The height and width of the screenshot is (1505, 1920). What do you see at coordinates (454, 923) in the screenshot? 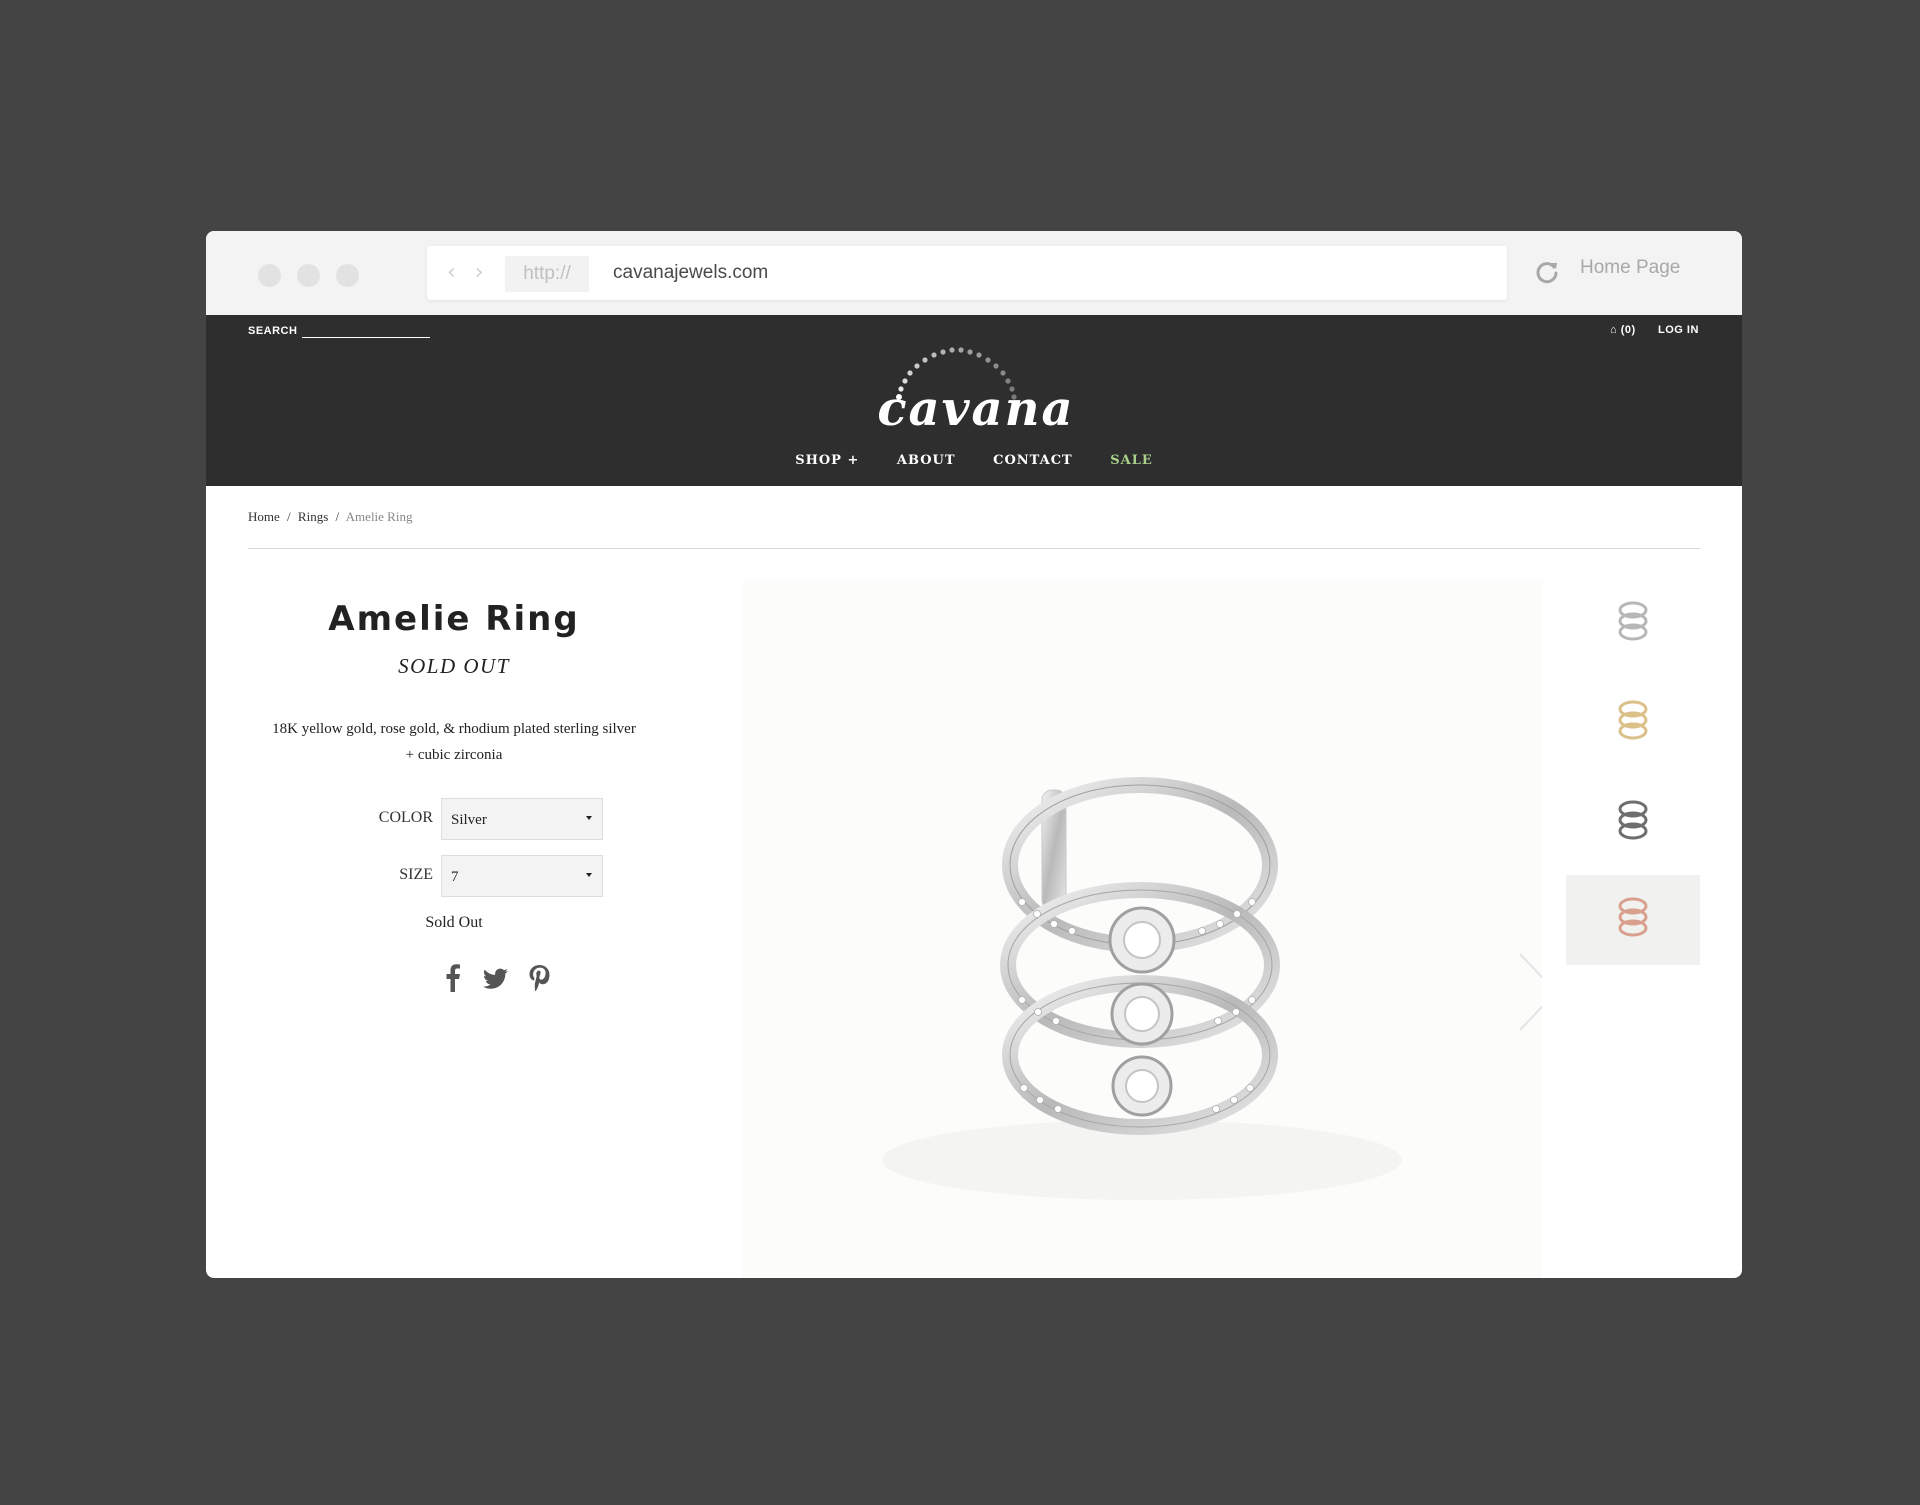
I see `sold-out-button: Sold Out` at bounding box center [454, 923].